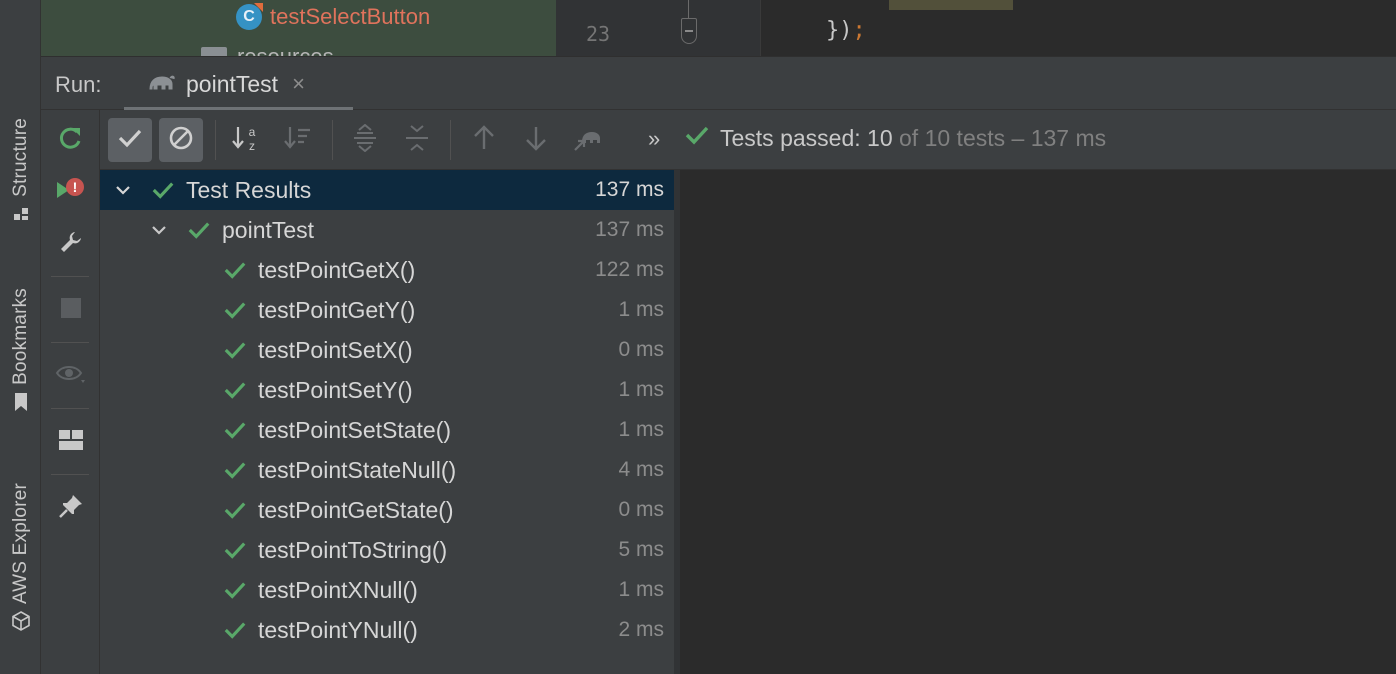 The image size is (1396, 674). Describe the element at coordinates (355, 429) in the screenshot. I see `test-name: testPointSetState()` at that location.